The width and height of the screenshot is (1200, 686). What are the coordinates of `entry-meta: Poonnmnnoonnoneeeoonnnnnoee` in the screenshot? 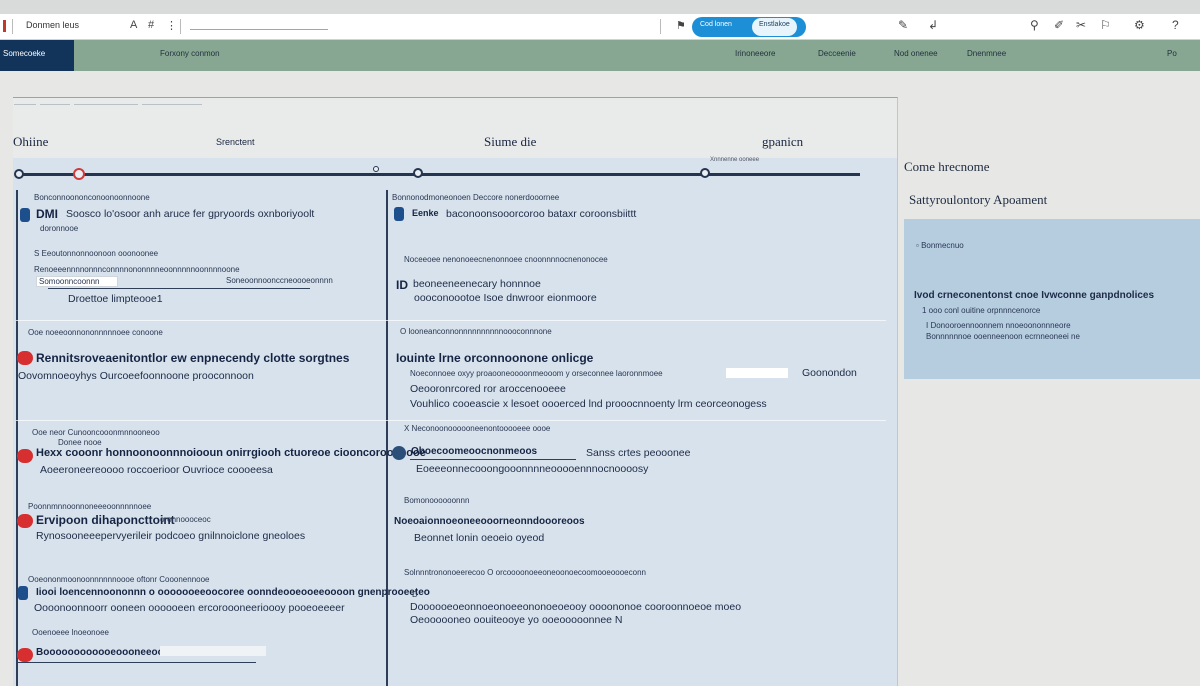 It's located at (90, 506).